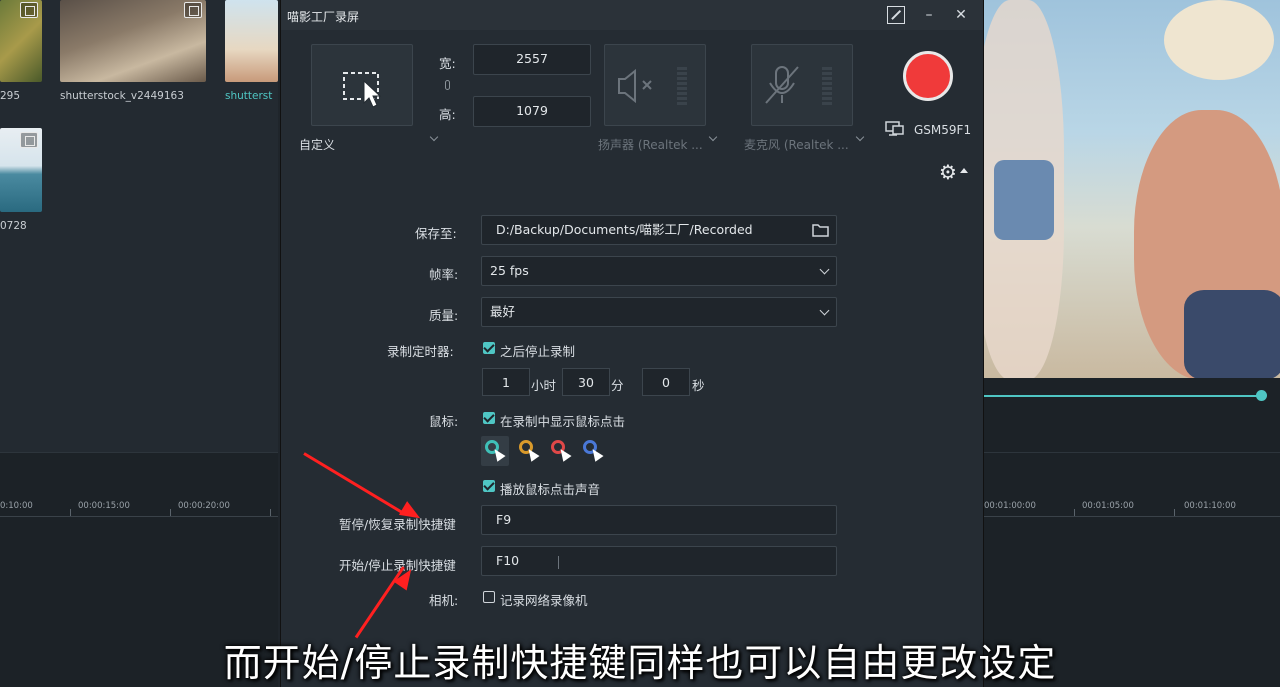 The width and height of the screenshot is (1280, 687). What do you see at coordinates (659, 561) in the screenshot?
I see `start-hotkey-input: F10` at bounding box center [659, 561].